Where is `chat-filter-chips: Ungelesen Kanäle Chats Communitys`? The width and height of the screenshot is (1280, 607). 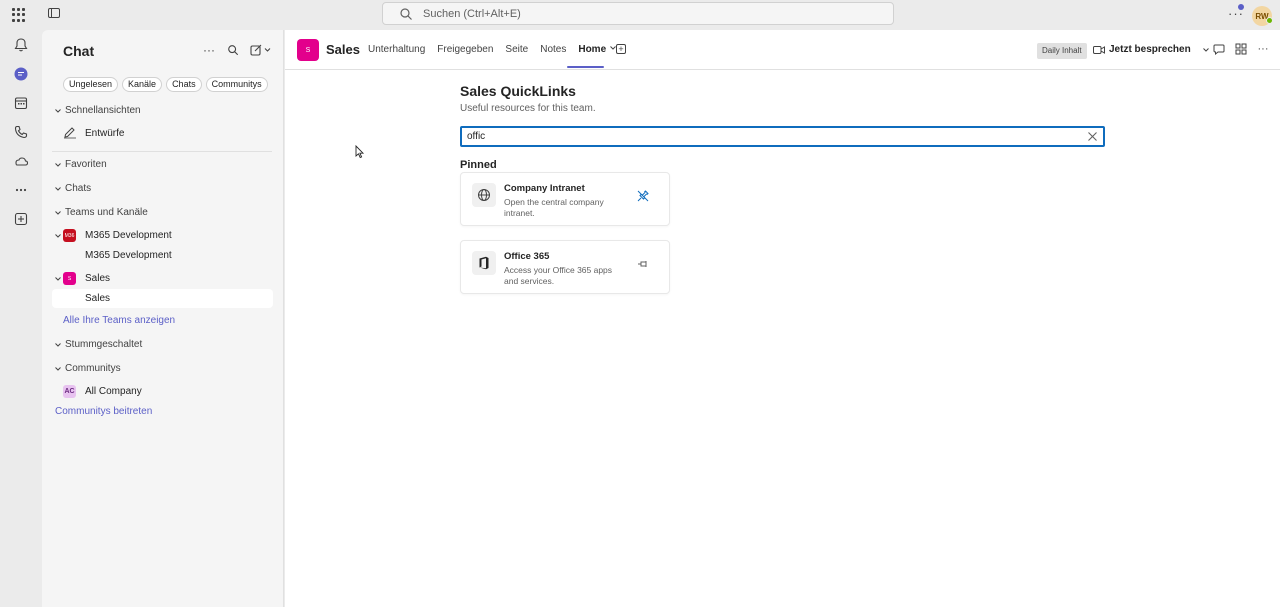
chat-filter-chips: Ungelesen Kanäle Chats Communitys is located at coordinates (165, 84).